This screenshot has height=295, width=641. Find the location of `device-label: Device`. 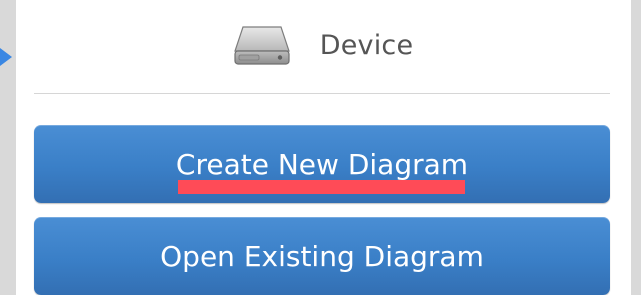

device-label: Device is located at coordinates (366, 45).